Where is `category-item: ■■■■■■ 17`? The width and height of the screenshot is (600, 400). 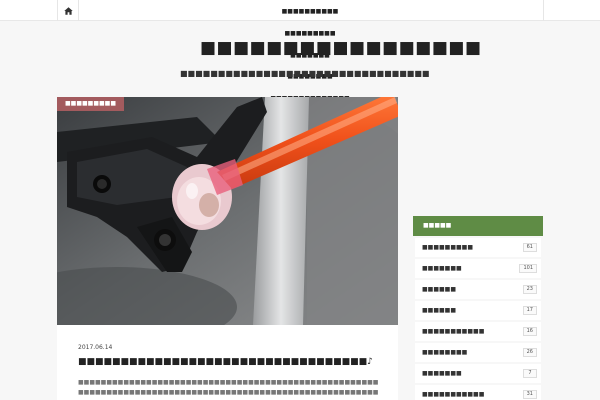 category-item: ■■■■■■ 17 is located at coordinates (478, 310).